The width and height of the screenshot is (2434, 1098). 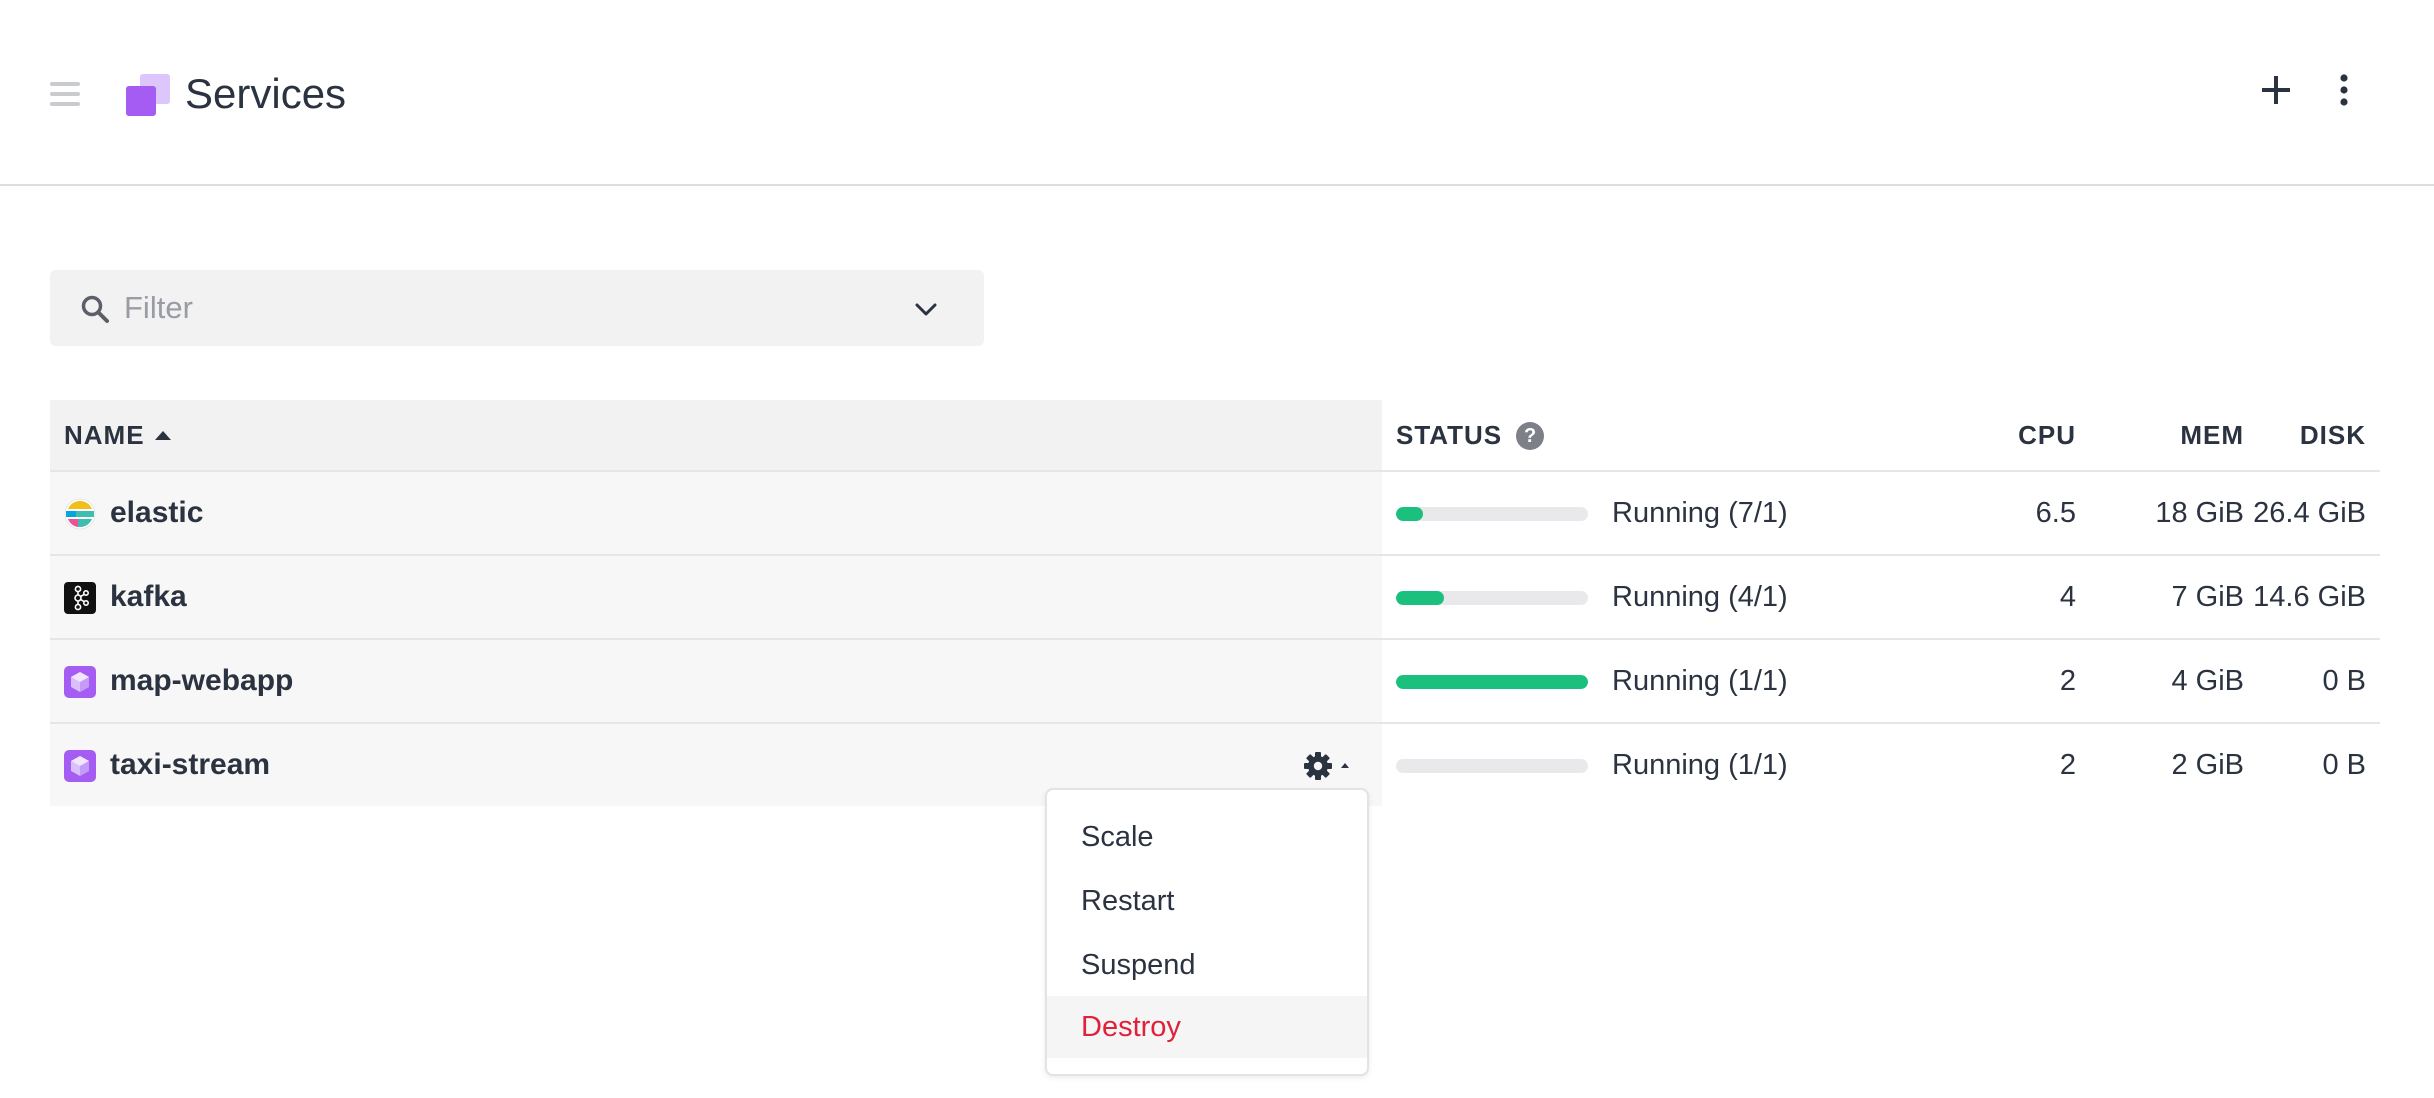 I want to click on search-icon, so click(x=95, y=309).